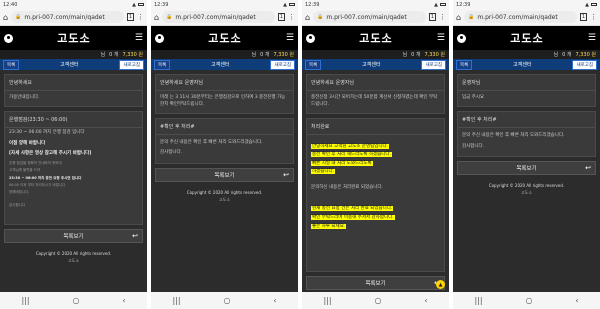  I want to click on greeting: 운영자님, so click(526, 83).